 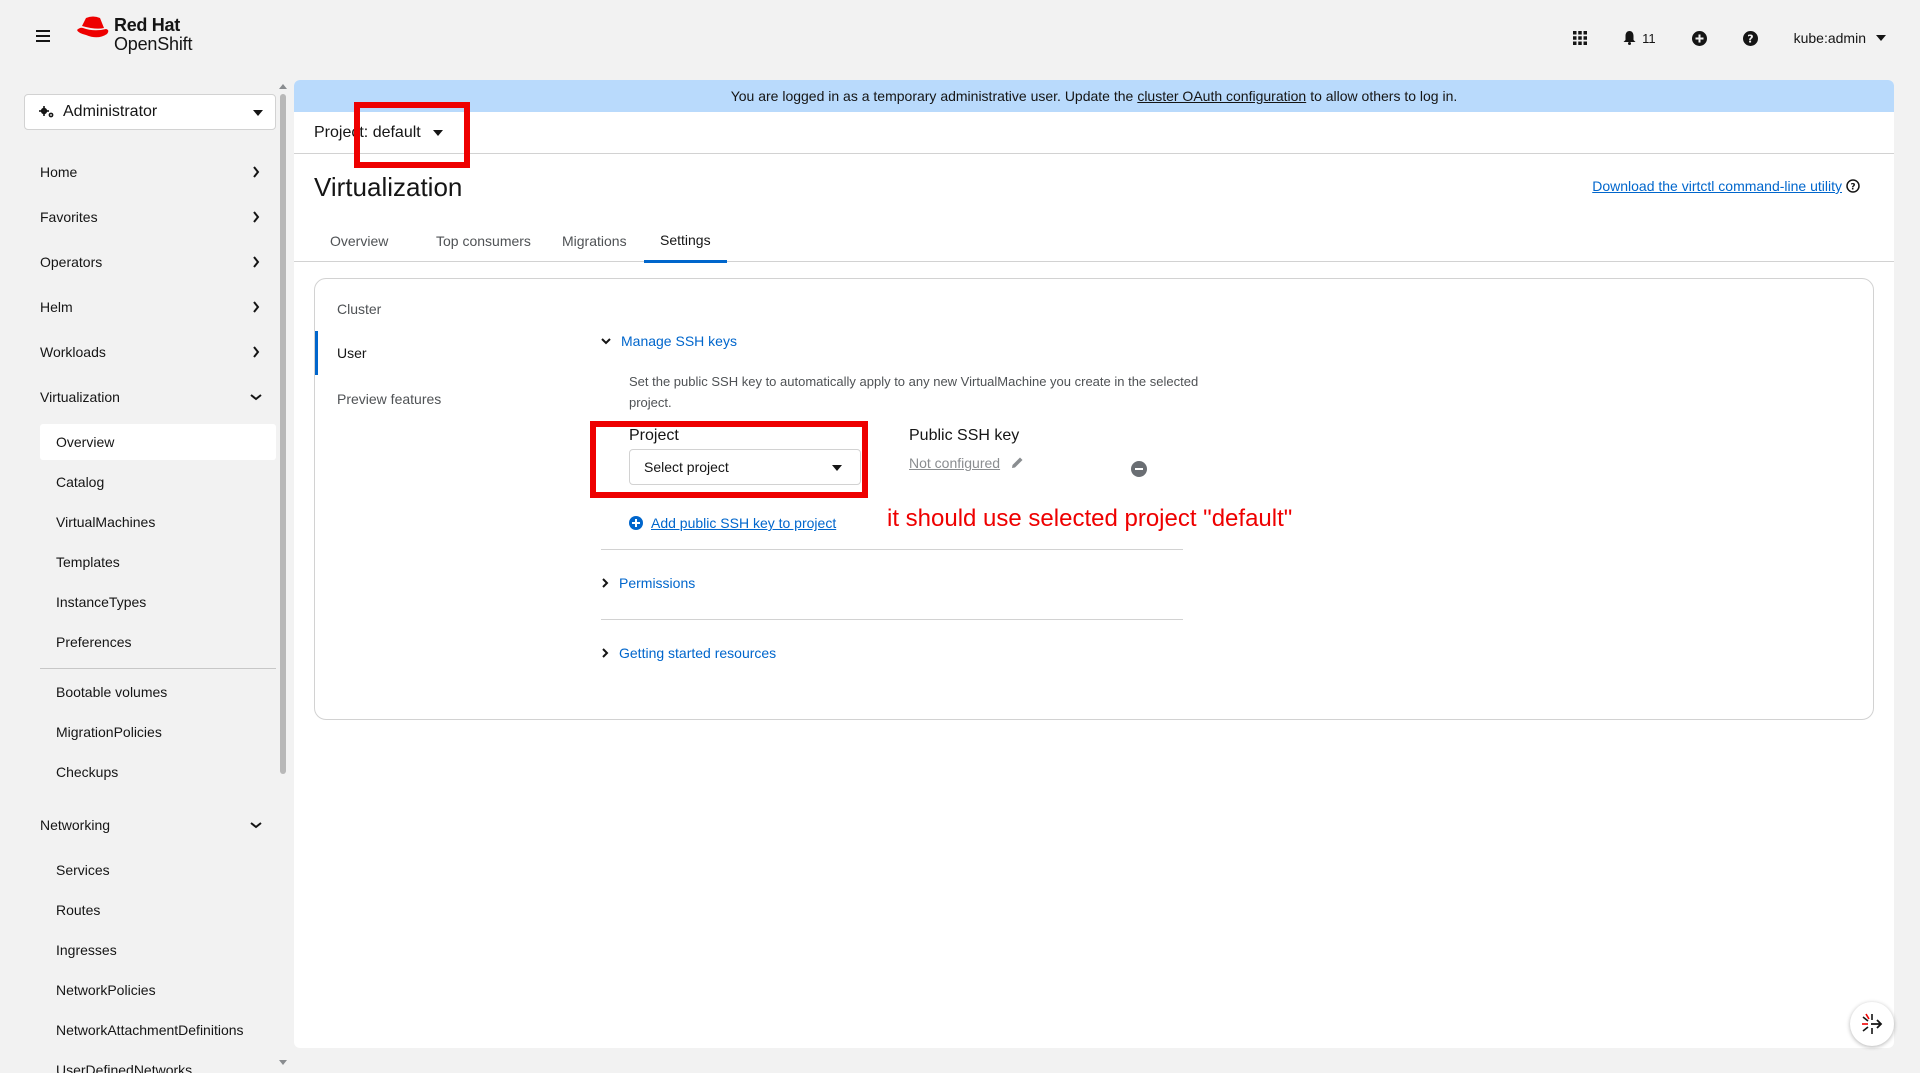 I want to click on sub-item-services: Services, so click(x=158, y=870).